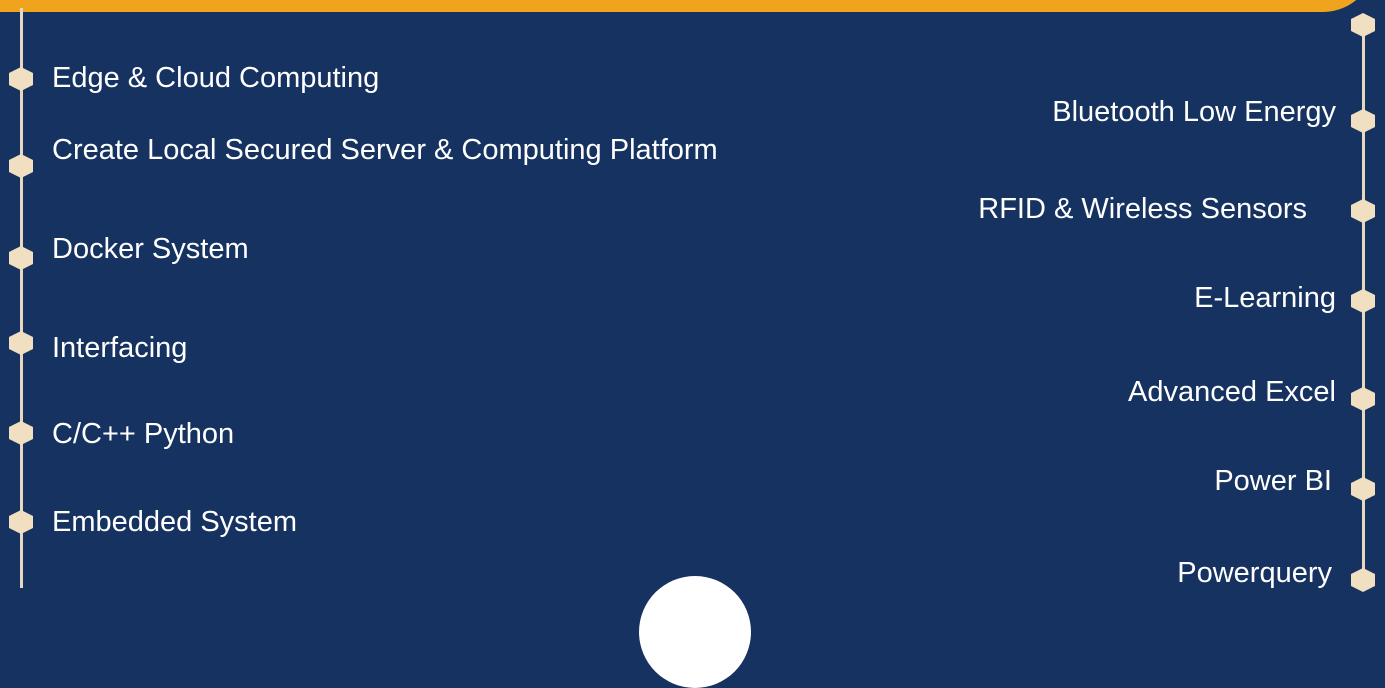 The image size is (1385, 688). What do you see at coordinates (1254, 573) in the screenshot?
I see `right-item-label: Powerquery` at bounding box center [1254, 573].